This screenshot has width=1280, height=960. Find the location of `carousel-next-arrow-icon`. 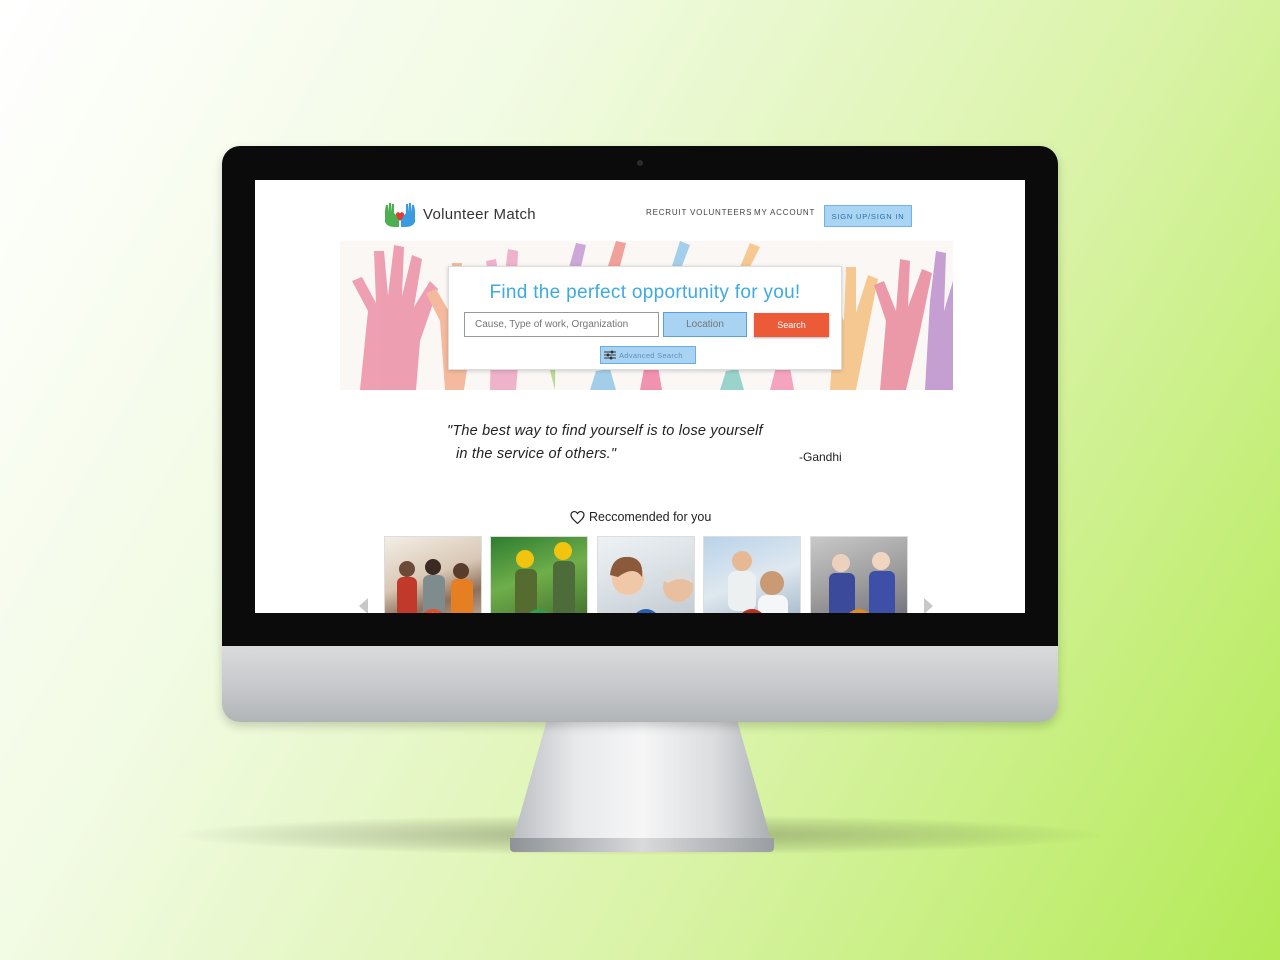

carousel-next-arrow-icon is located at coordinates (928, 605).